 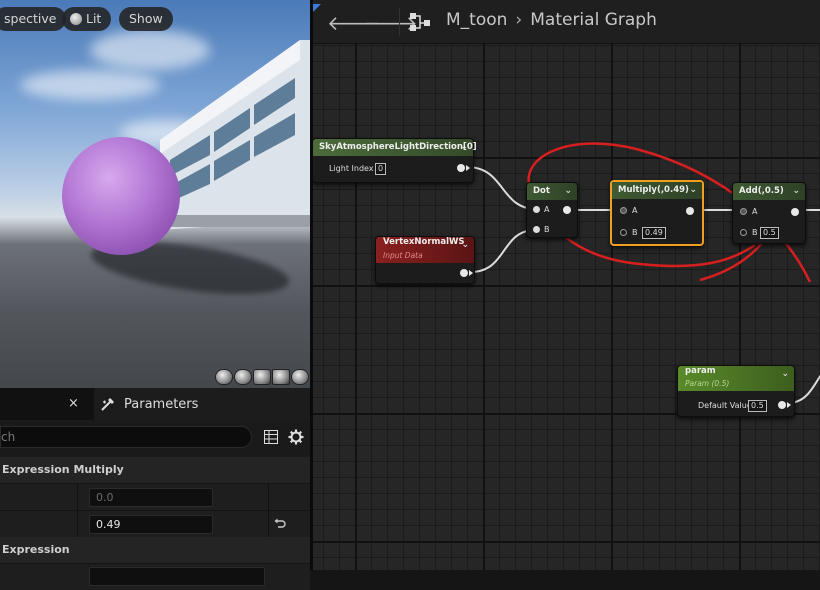 I want to click on node-vertex-normal-ws: VertexNormalWS ⌄ Input Data, so click(x=425, y=260).